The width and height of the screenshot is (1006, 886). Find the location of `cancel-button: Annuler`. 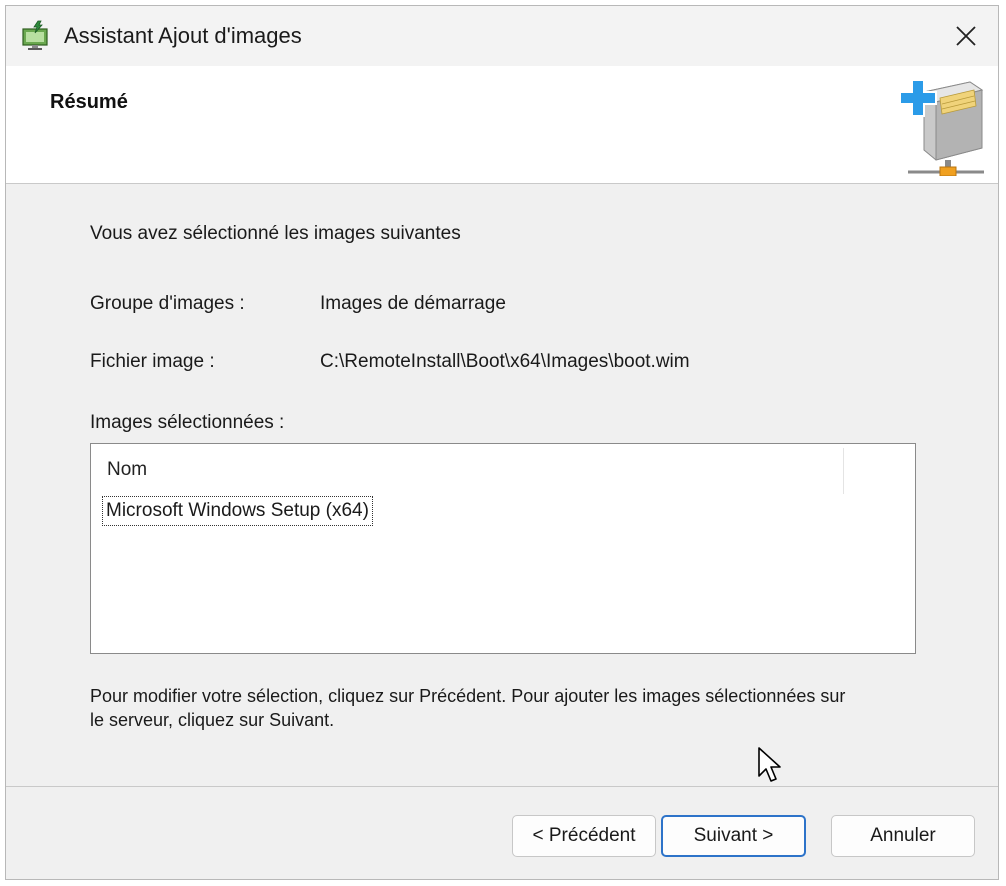

cancel-button: Annuler is located at coordinates (903, 836).